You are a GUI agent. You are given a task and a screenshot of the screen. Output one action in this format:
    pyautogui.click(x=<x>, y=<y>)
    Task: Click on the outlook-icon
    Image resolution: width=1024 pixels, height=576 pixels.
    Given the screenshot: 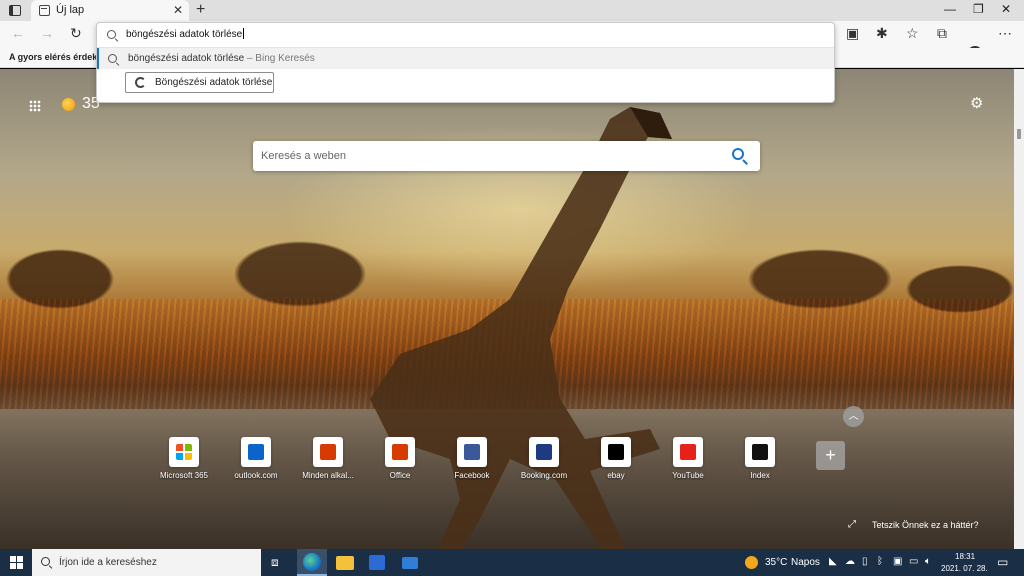 What is the action you would take?
    pyautogui.click(x=256, y=452)
    